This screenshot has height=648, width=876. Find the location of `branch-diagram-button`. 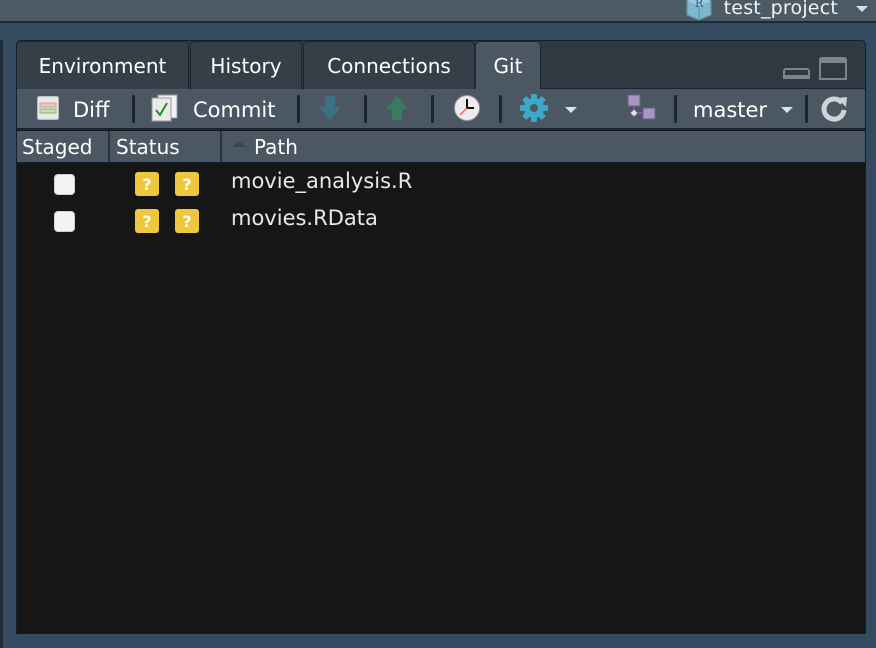

branch-diagram-button is located at coordinates (641, 109).